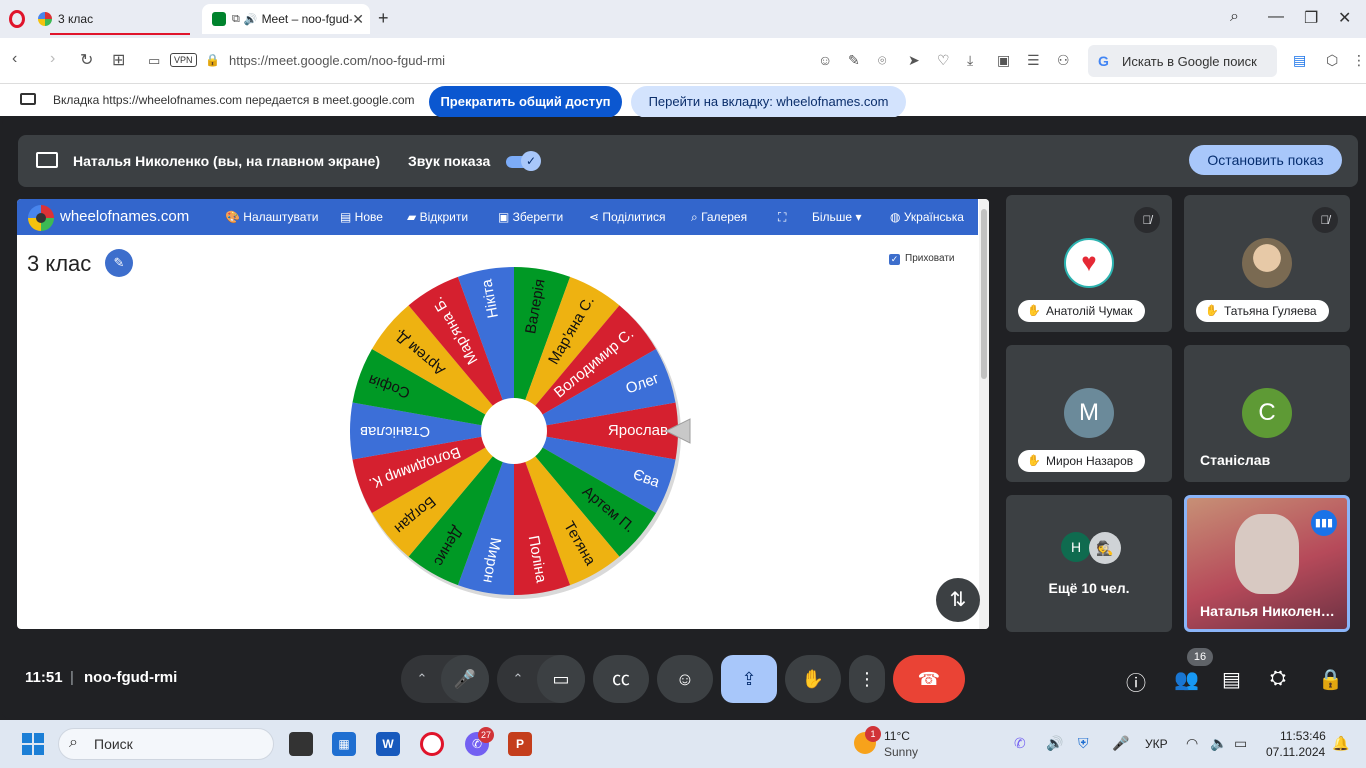 Image resolution: width=1366 pixels, height=768 pixels. What do you see at coordinates (437, 217) in the screenshot?
I see `menu-open: ▰ Відкрити` at bounding box center [437, 217].